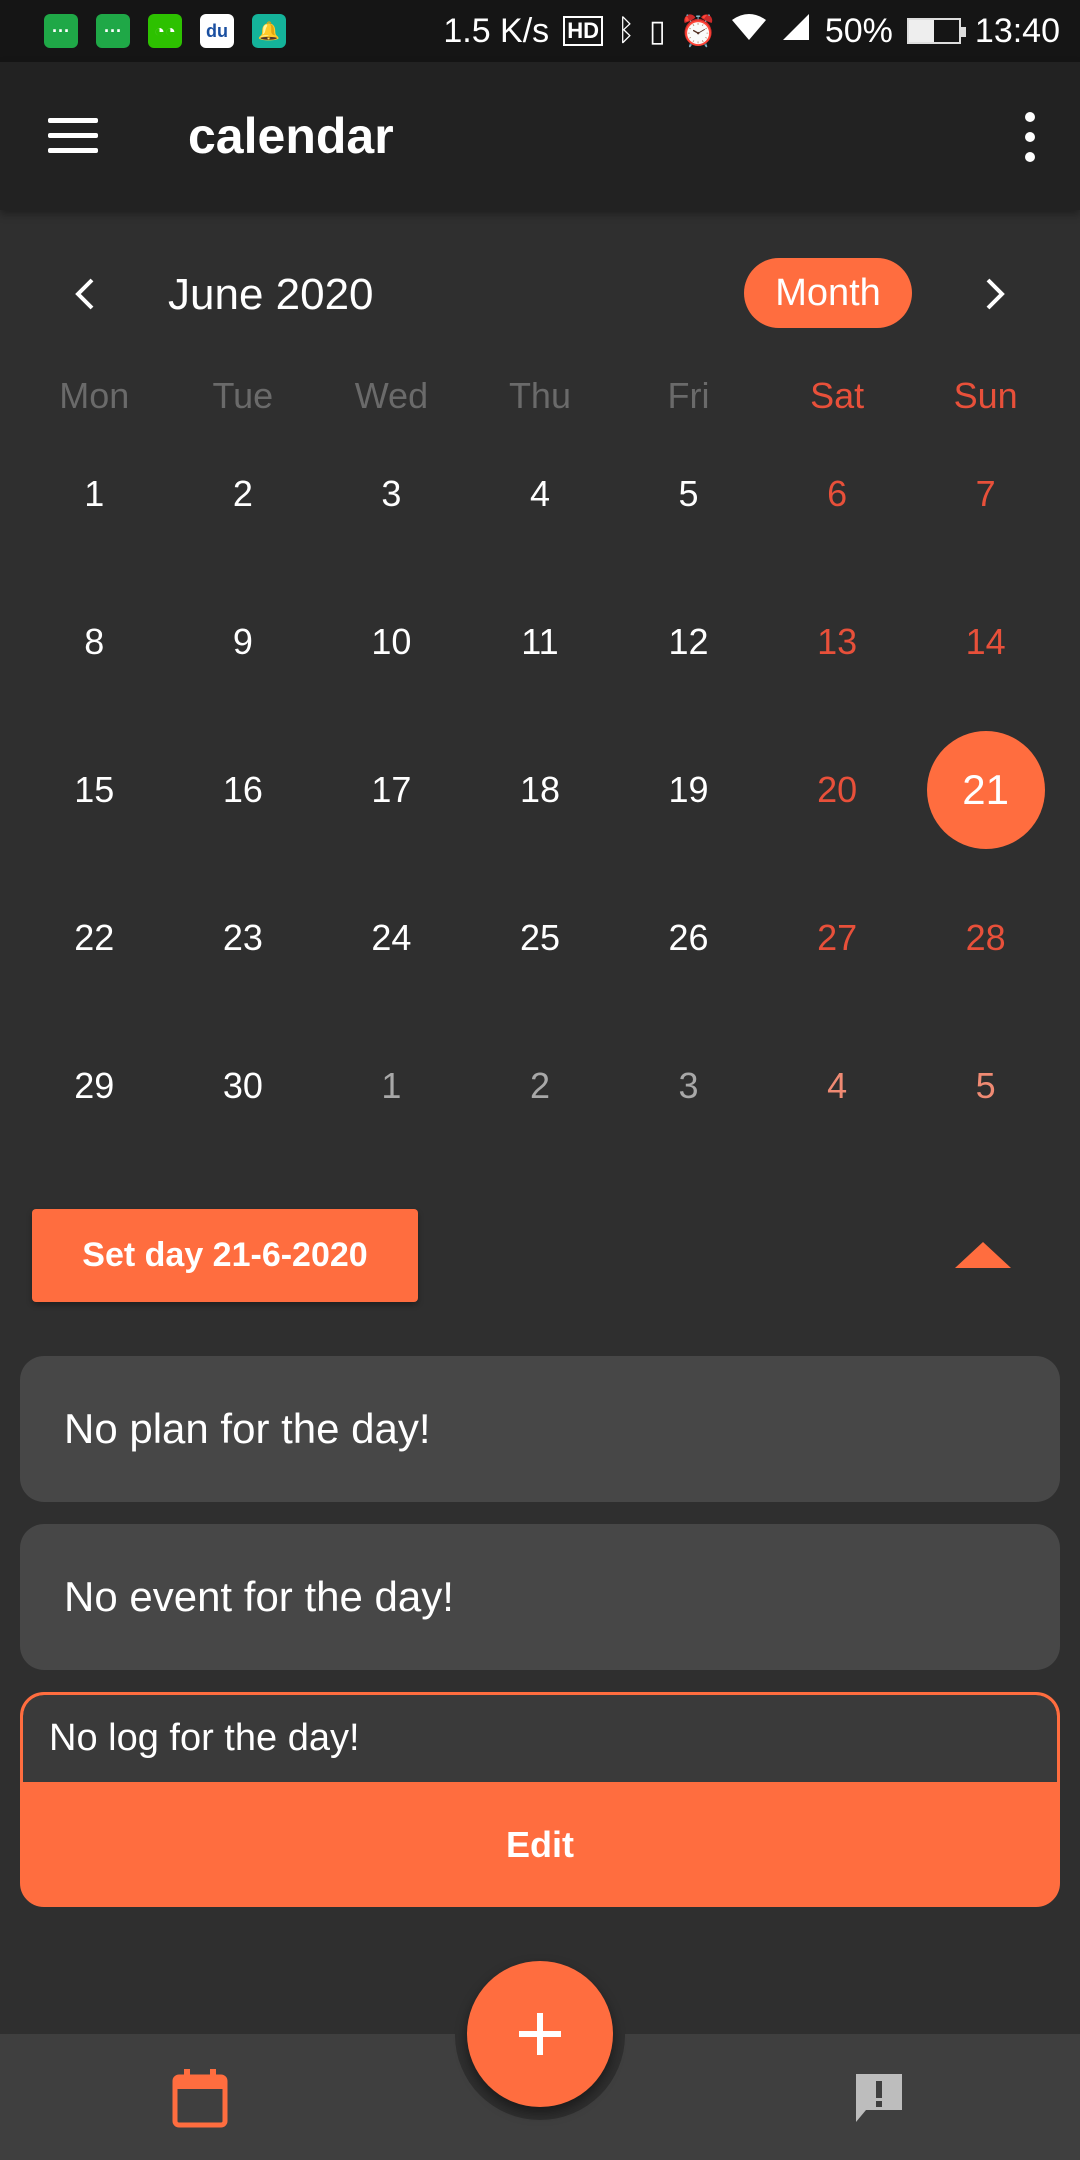 The width and height of the screenshot is (1080, 2160). I want to click on day-number: 27, so click(837, 937).